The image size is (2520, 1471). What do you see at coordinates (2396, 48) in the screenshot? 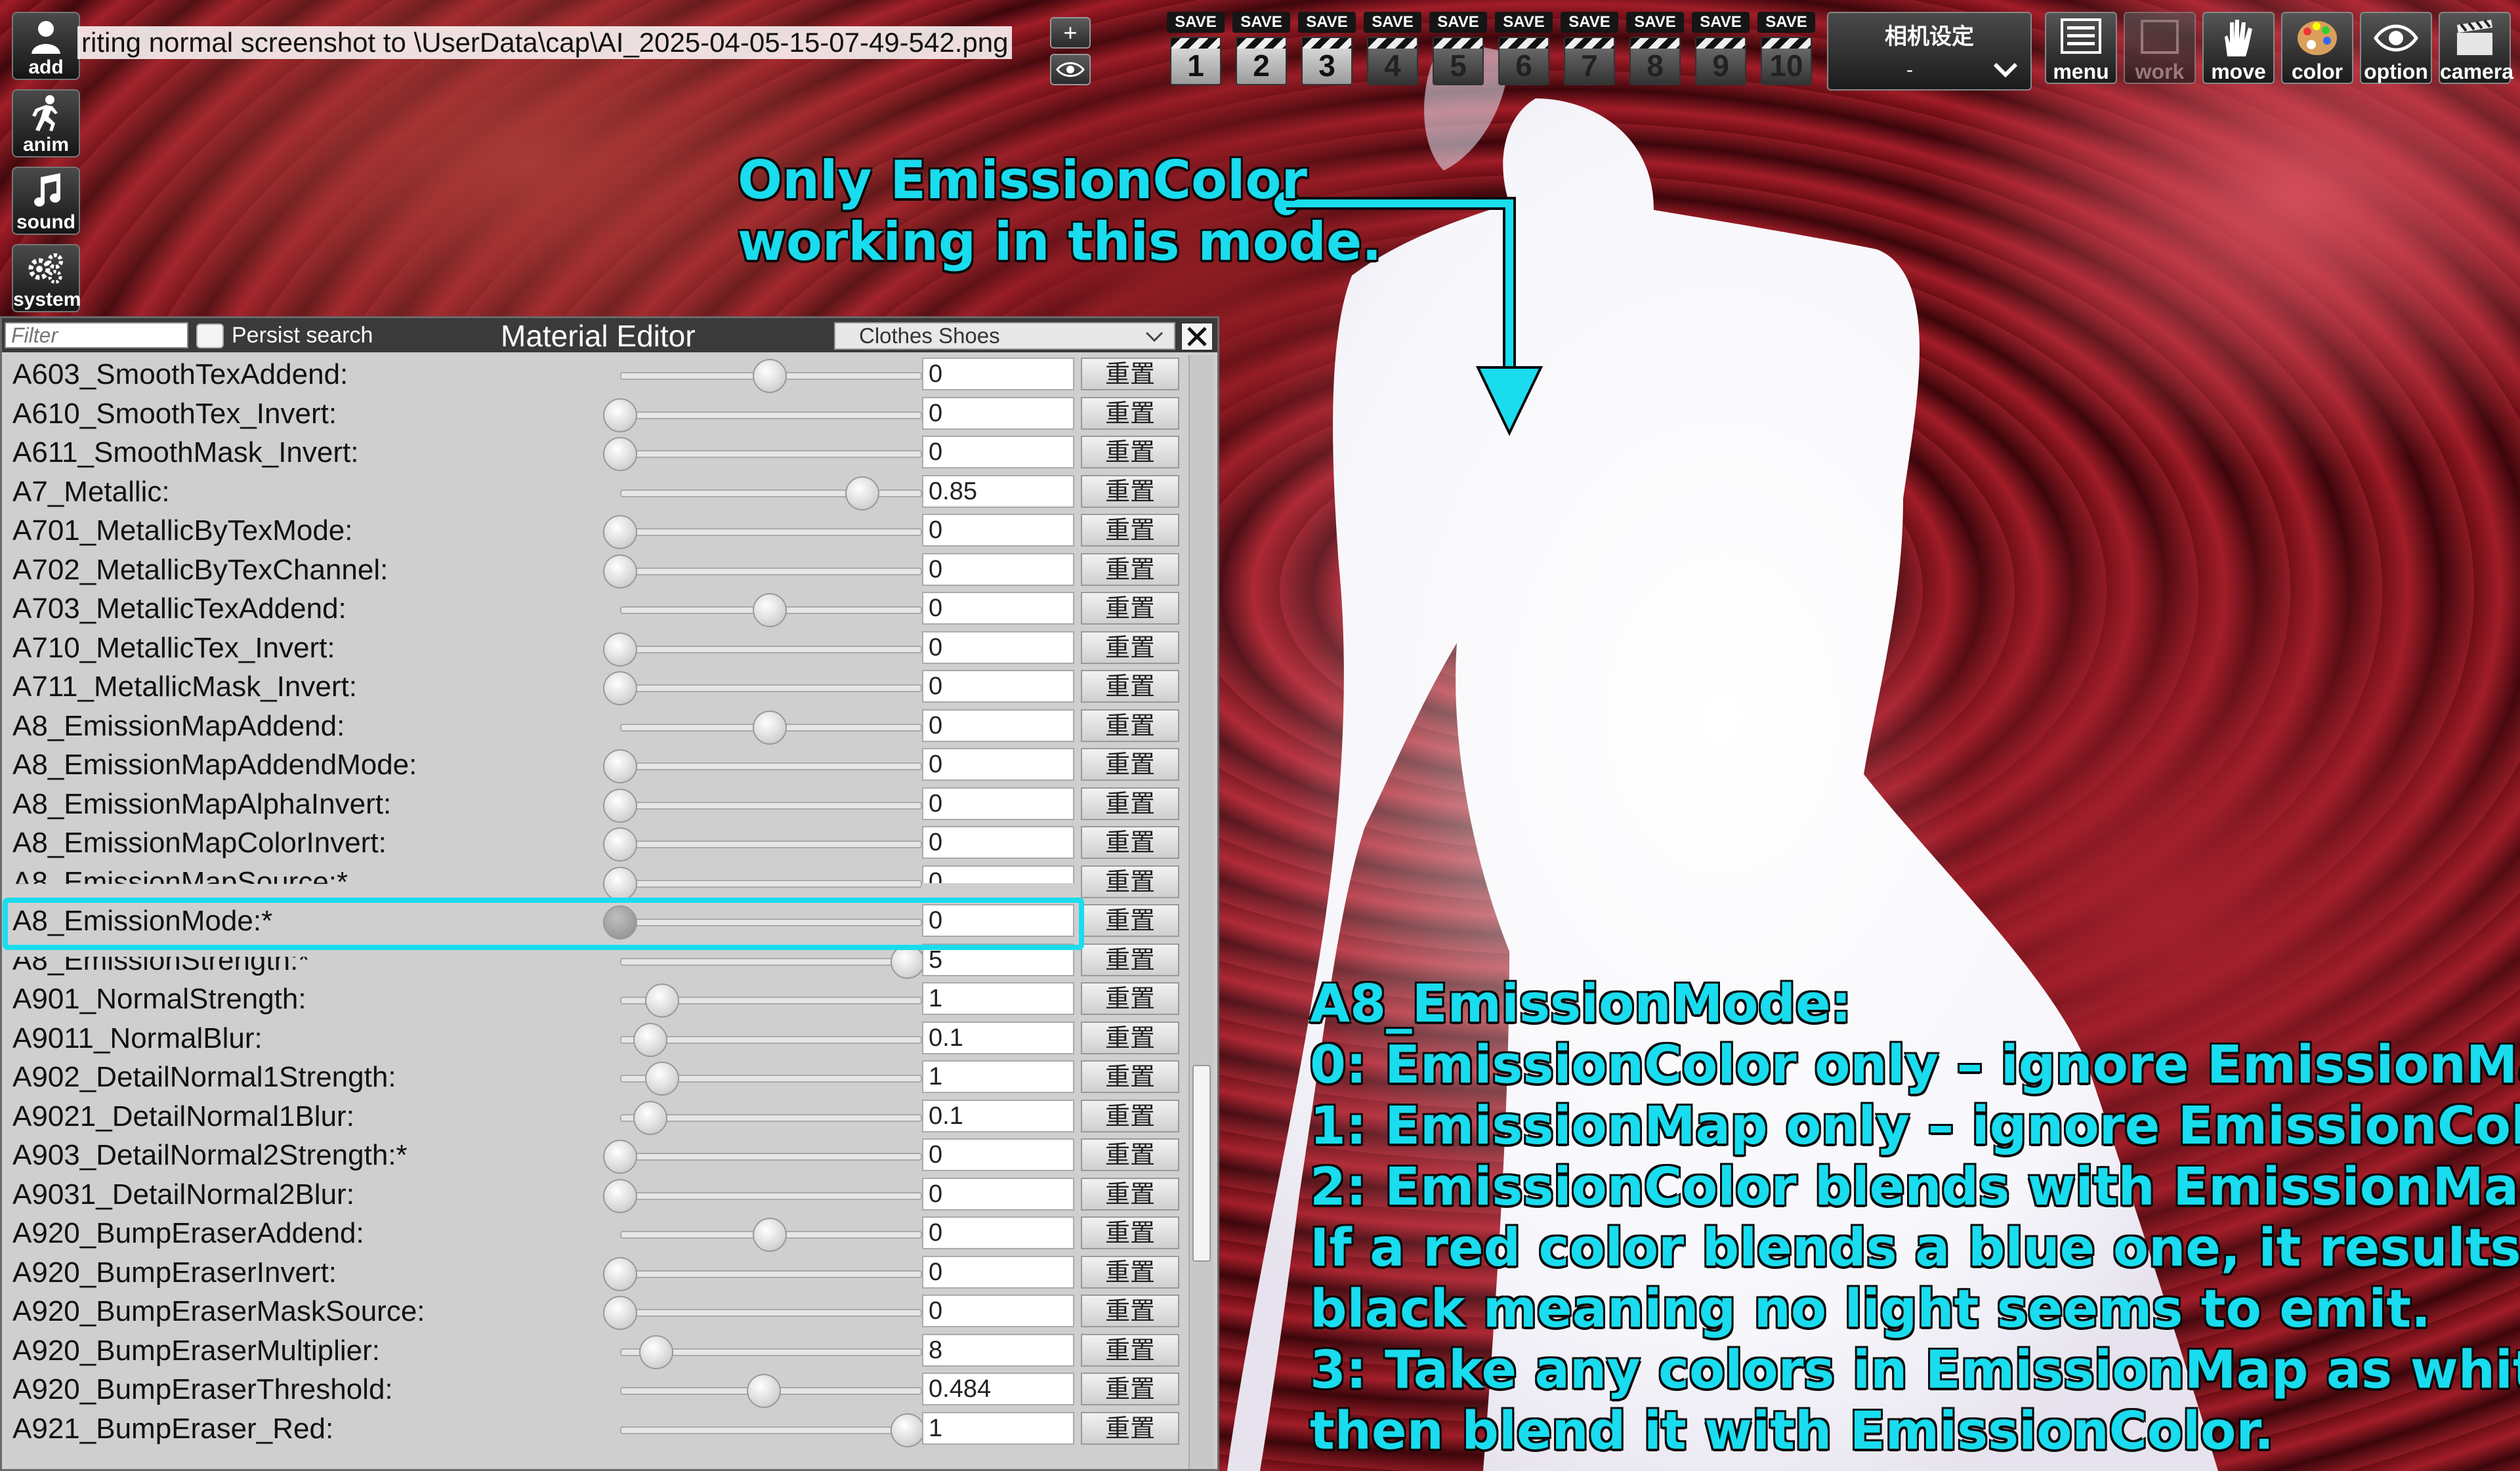
I see `option-button: option` at bounding box center [2396, 48].